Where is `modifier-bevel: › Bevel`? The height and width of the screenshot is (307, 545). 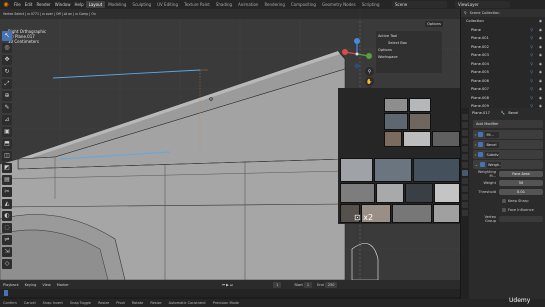 modifier-bevel: › Bevel is located at coordinates (508, 144).